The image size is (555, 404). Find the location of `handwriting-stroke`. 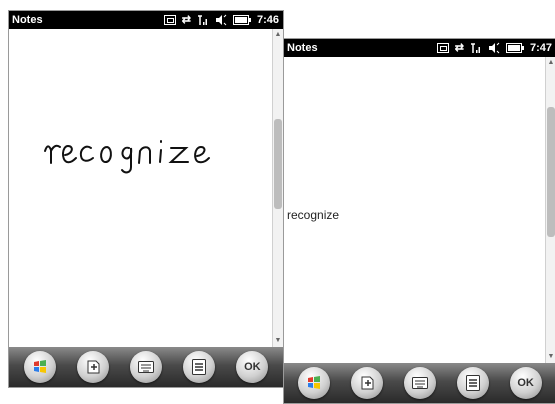

handwriting-stroke is located at coordinates (127, 157).